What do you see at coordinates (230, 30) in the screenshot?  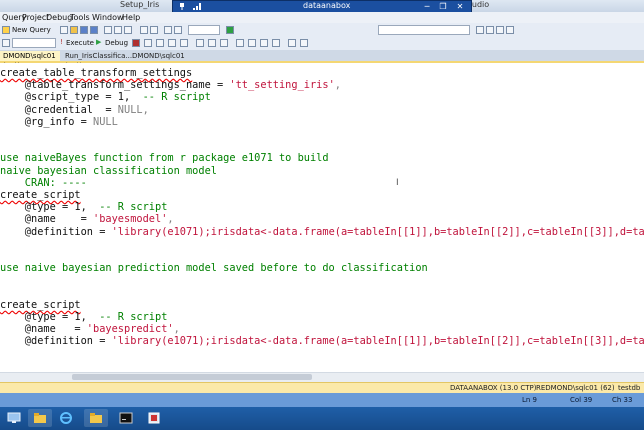 I see `start-icon` at bounding box center [230, 30].